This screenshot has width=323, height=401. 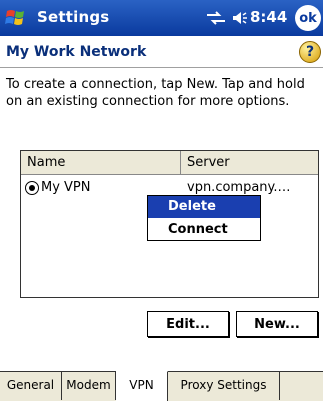 I want to click on page-title: My Work Network, so click(x=76, y=52).